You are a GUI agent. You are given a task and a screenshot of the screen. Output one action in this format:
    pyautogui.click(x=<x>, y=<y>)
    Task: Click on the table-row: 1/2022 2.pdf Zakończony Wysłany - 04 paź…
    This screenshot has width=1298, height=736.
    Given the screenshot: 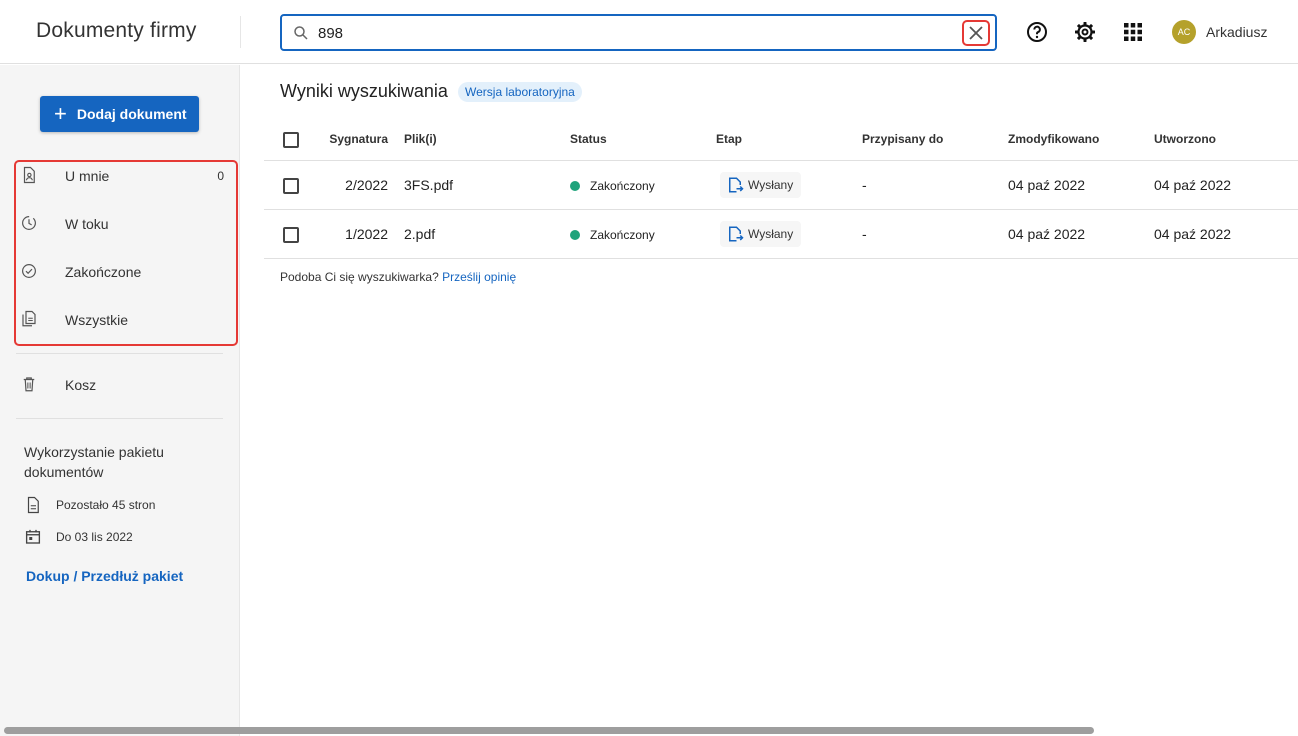 What is the action you would take?
    pyautogui.click(x=781, y=234)
    